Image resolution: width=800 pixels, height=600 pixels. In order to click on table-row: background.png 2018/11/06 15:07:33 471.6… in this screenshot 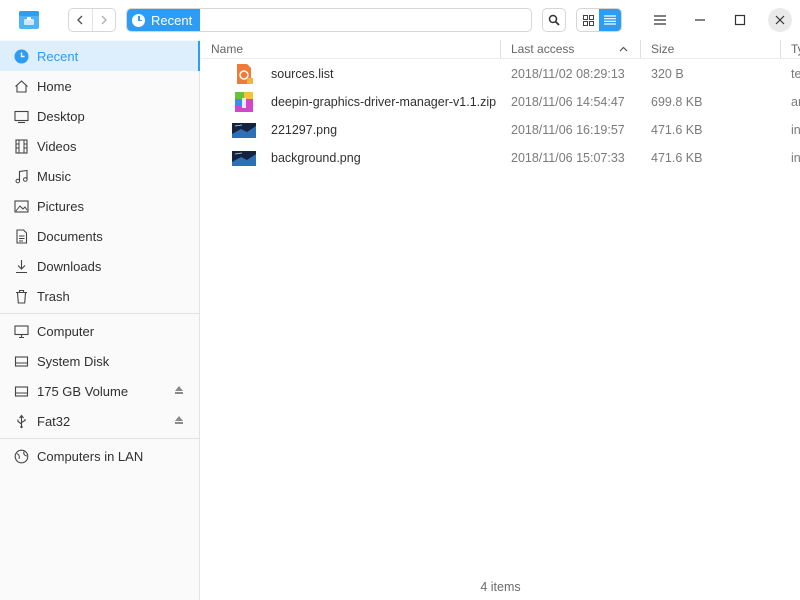, I will do `click(500, 158)`.